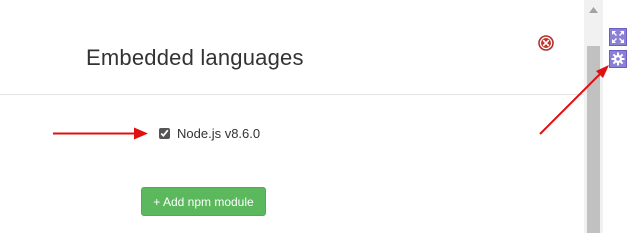  I want to click on vertical-scrollbar, so click(593, 116).